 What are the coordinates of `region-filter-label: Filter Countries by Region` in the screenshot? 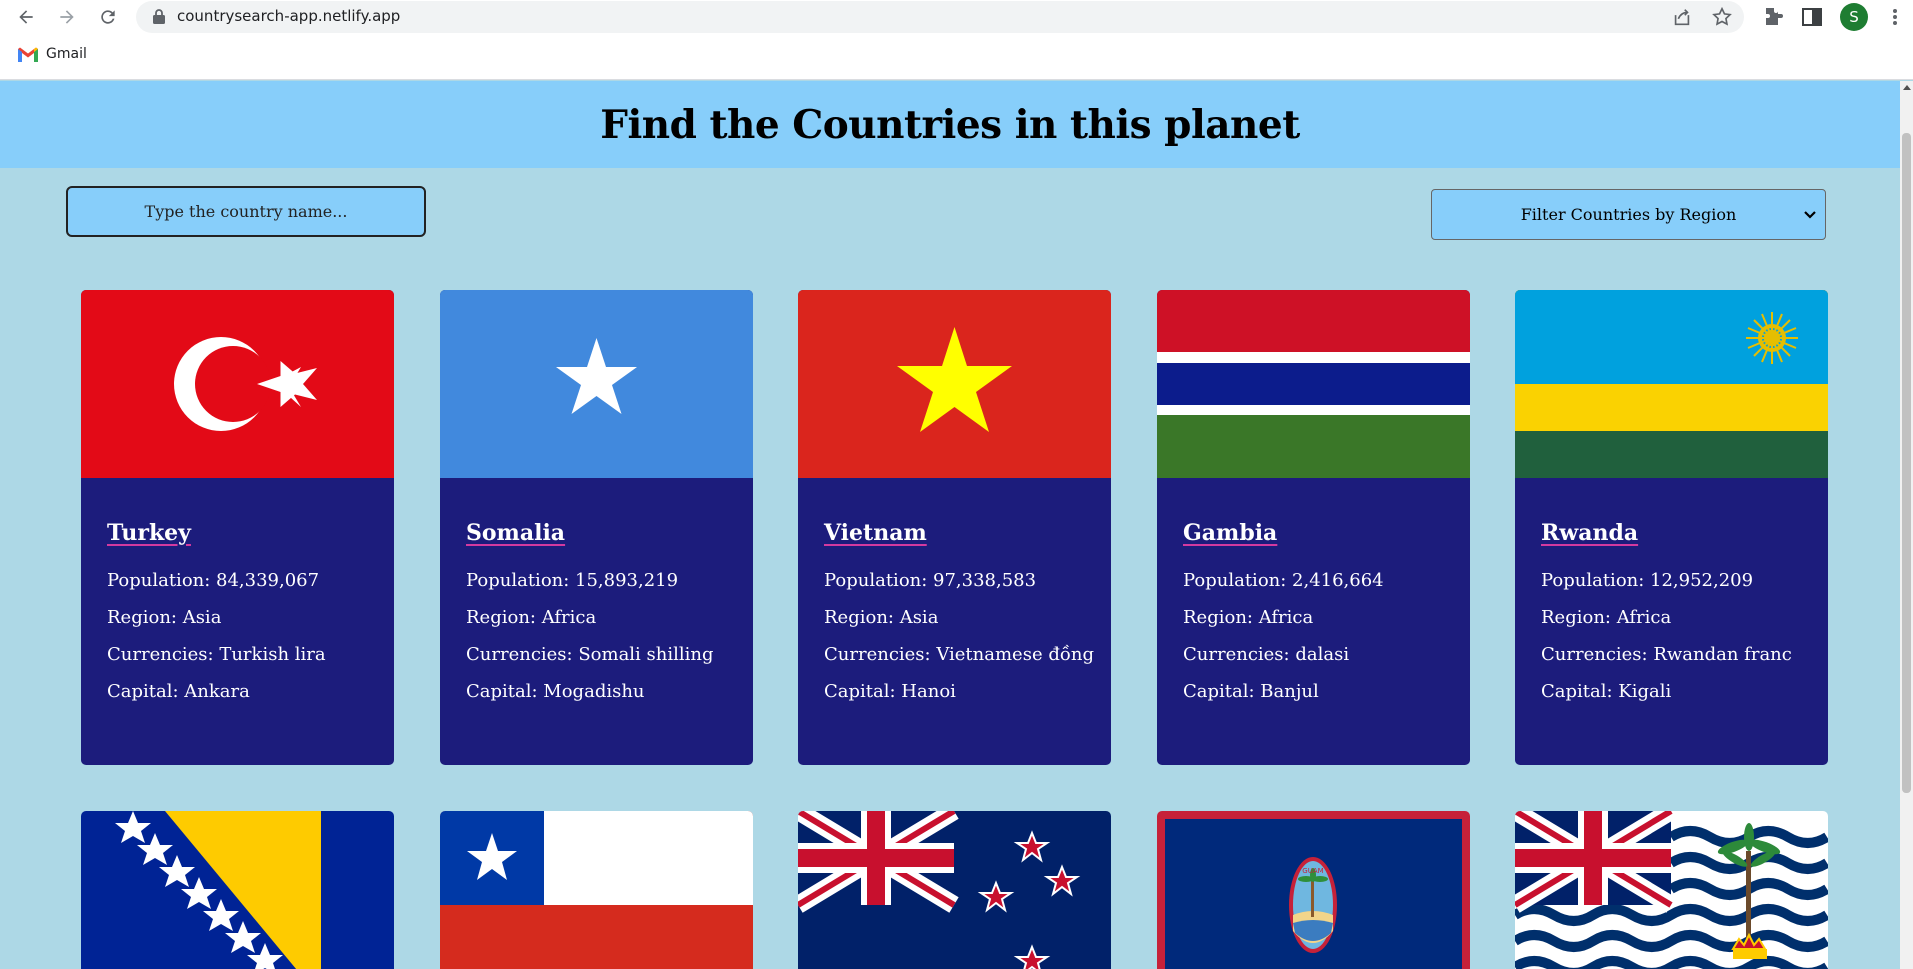 It's located at (1628, 214).